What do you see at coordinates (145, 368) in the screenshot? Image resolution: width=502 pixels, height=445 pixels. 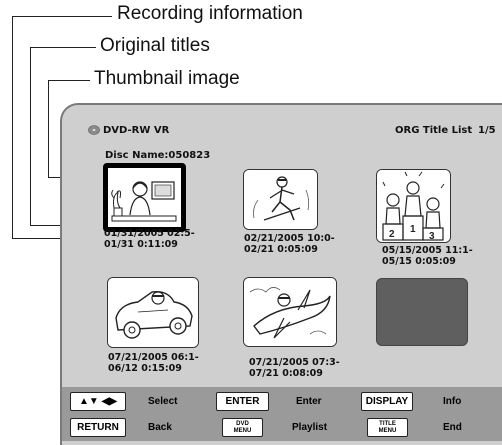 I see `title-duration-4: 06/12 0:15:09` at bounding box center [145, 368].